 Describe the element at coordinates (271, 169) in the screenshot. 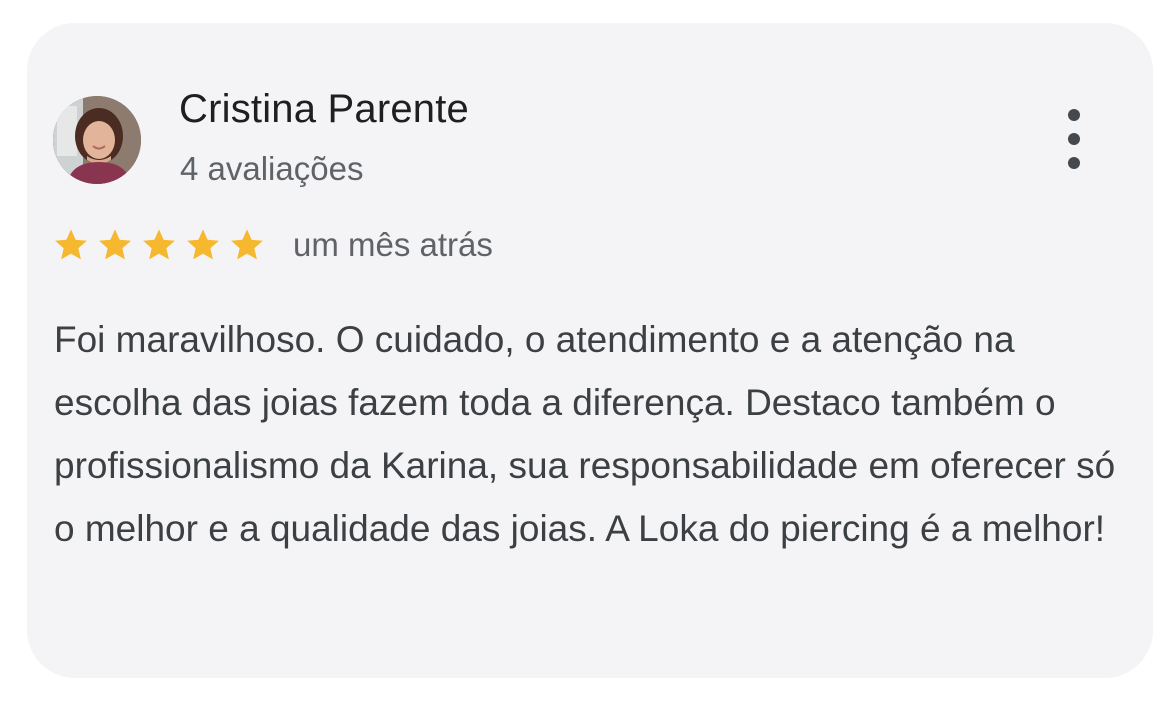

I see `author-review-count: 4 avaliações` at that location.